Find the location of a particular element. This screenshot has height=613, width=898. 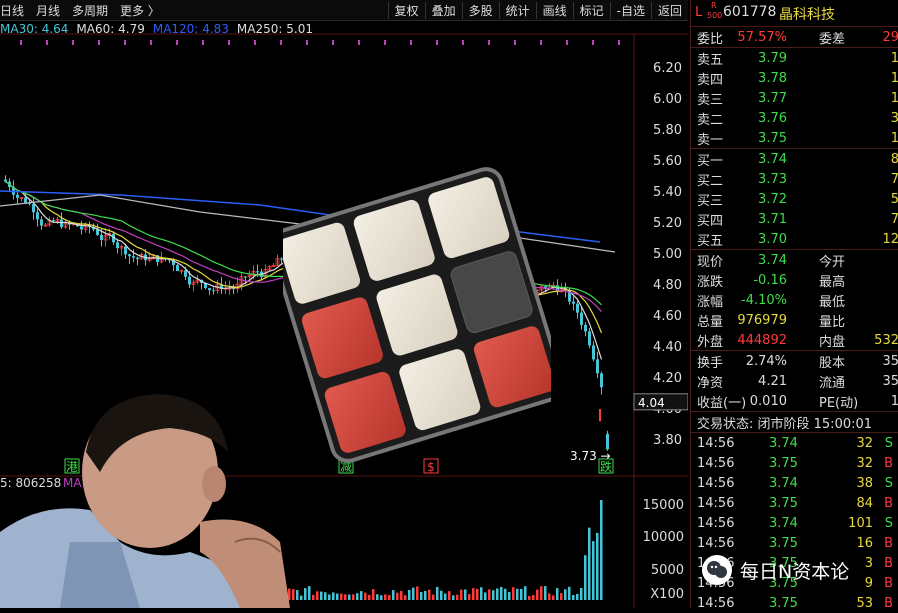

trade-row: 14:56 3.74 101 S is located at coordinates (794, 523).